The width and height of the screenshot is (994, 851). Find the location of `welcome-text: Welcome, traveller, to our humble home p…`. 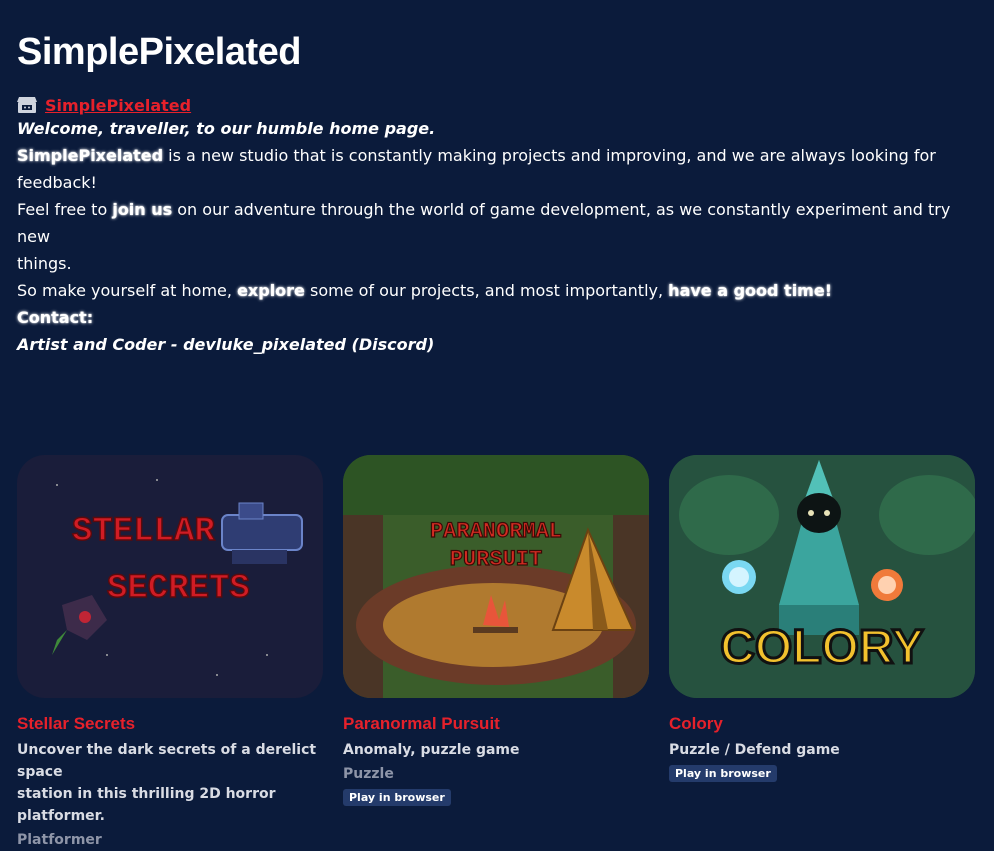

welcome-text: Welcome, traveller, to our humble home p… is located at coordinates (226, 128).